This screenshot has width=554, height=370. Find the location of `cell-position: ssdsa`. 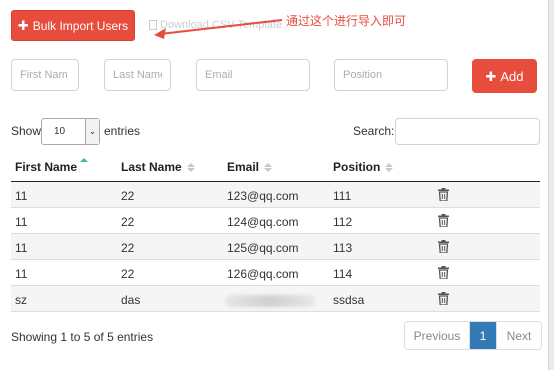

cell-position: ssdsa is located at coordinates (349, 300).